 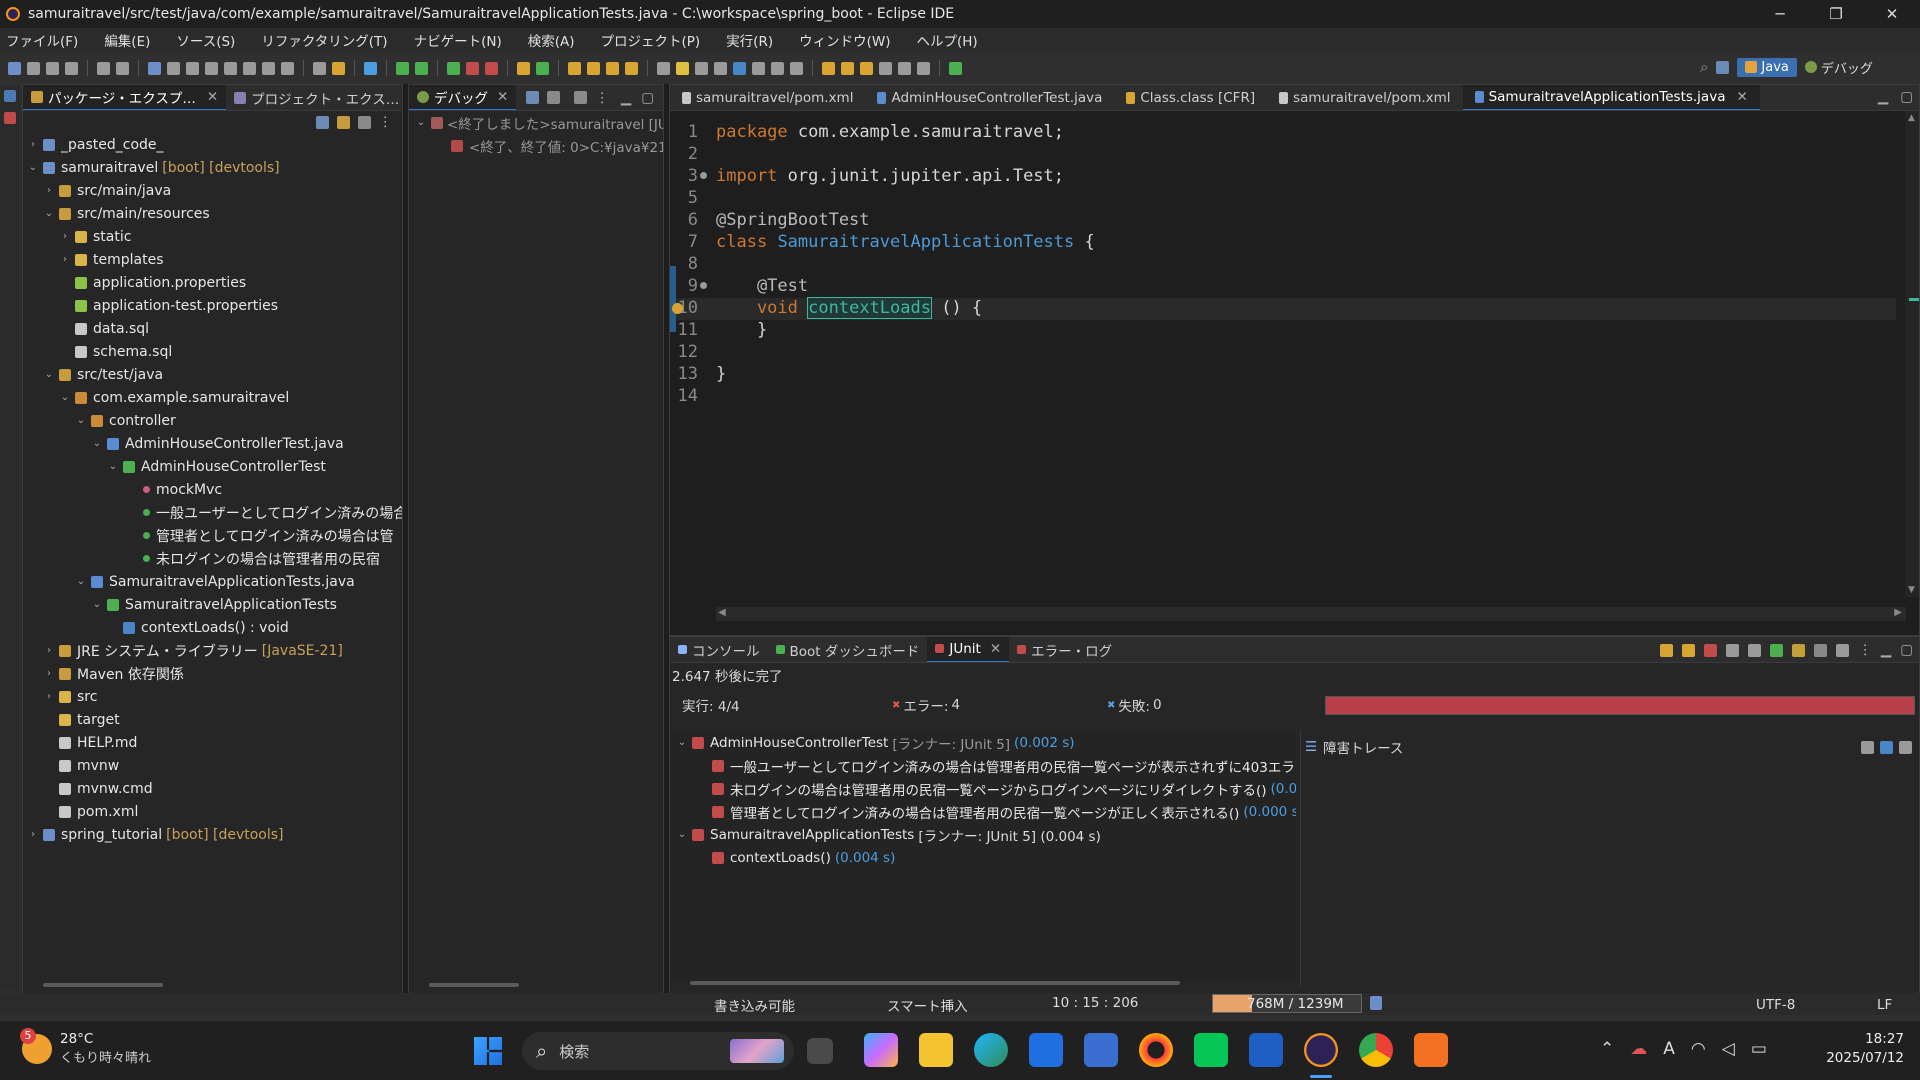 I want to click on tree-item: contextLoads() : void, so click(x=213, y=627).